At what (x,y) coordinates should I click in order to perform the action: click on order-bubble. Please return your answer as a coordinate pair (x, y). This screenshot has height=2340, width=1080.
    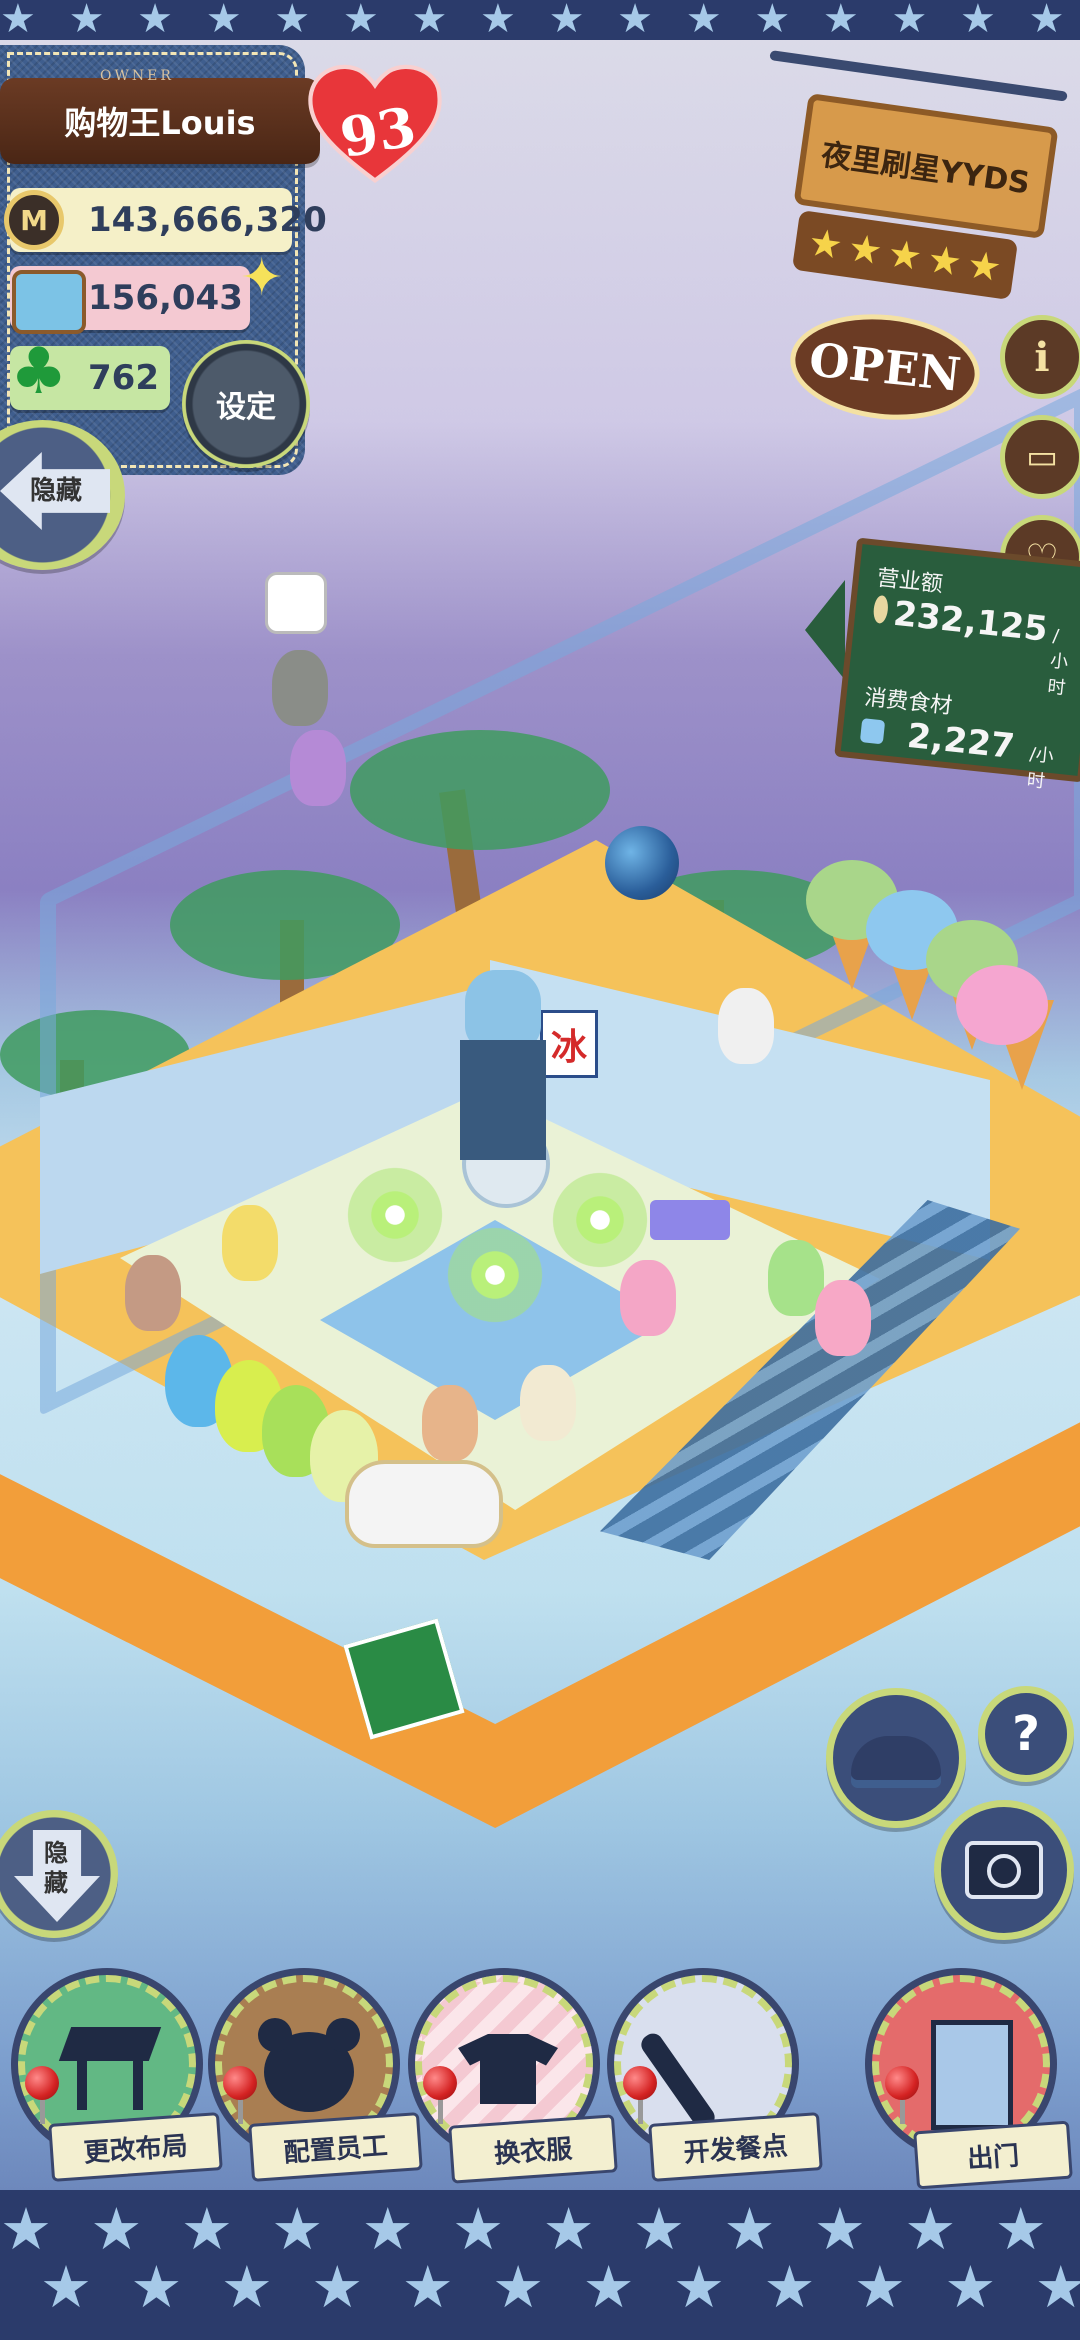
    Looking at the image, I should click on (296, 603).